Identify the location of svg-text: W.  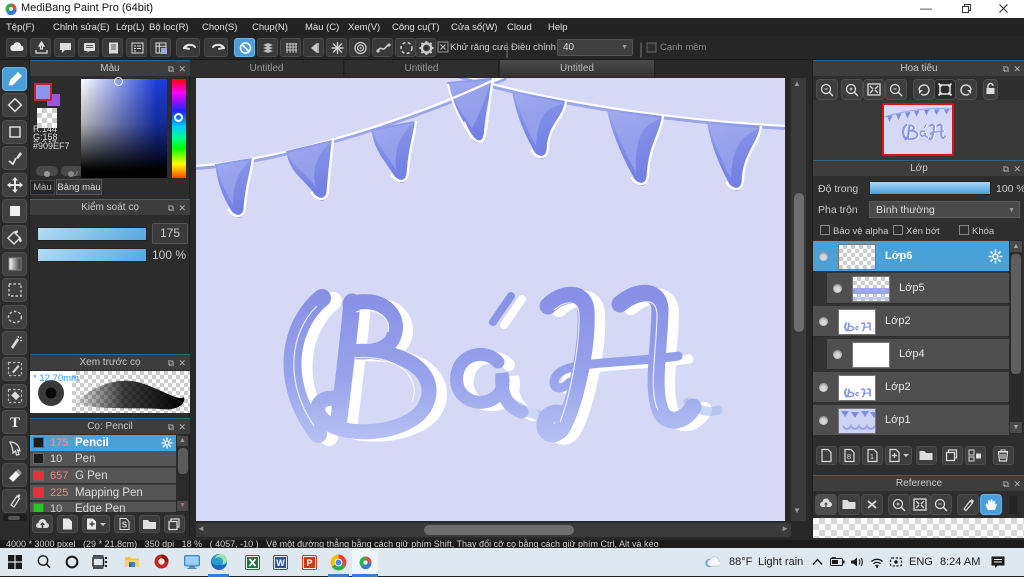
(280, 563).